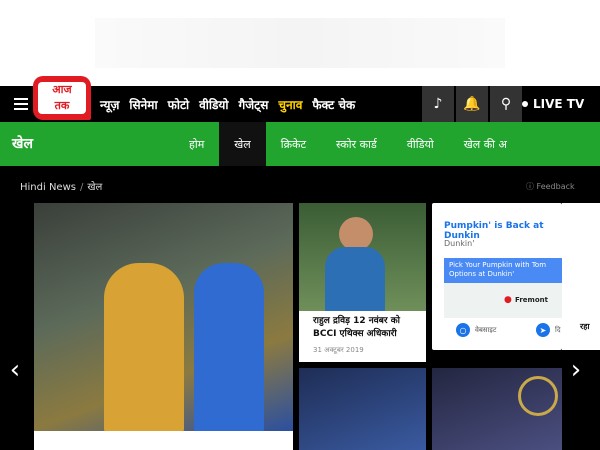 Image resolution: width=600 pixels, height=450 pixels. Describe the element at coordinates (290, 104) in the screenshot. I see `nav-item-elections: चुनाव` at that location.